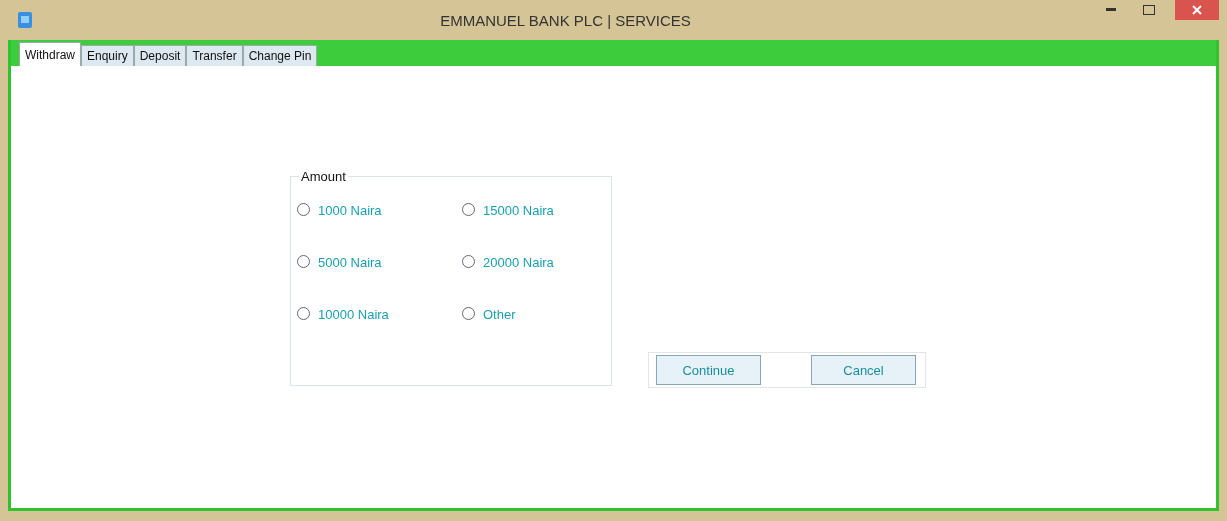 Image resolution: width=1227 pixels, height=521 pixels. What do you see at coordinates (339, 264) in the screenshot?
I see `radio-option: 5000 Naira` at bounding box center [339, 264].